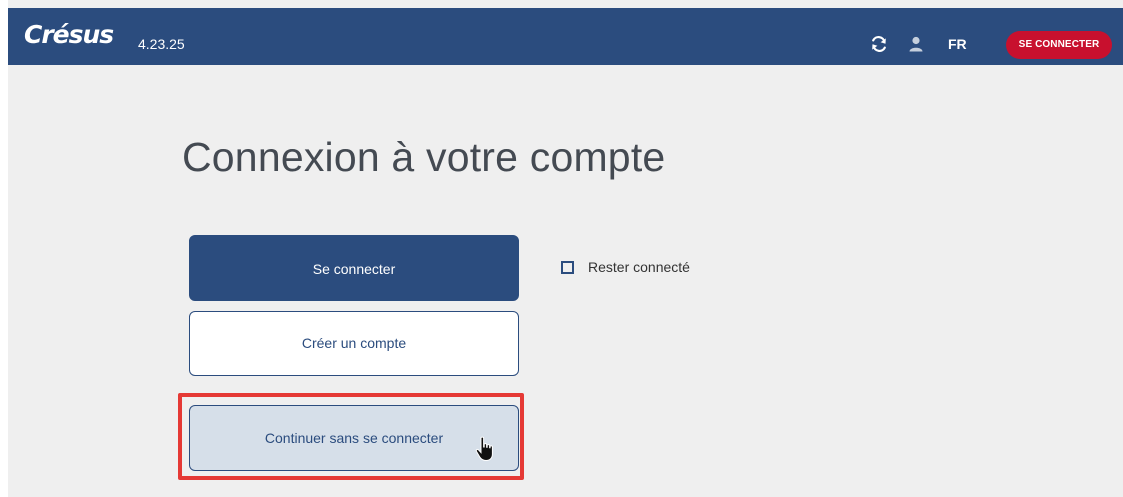 Image resolution: width=1123 pixels, height=497 pixels. I want to click on language-selector: FR, so click(957, 44).